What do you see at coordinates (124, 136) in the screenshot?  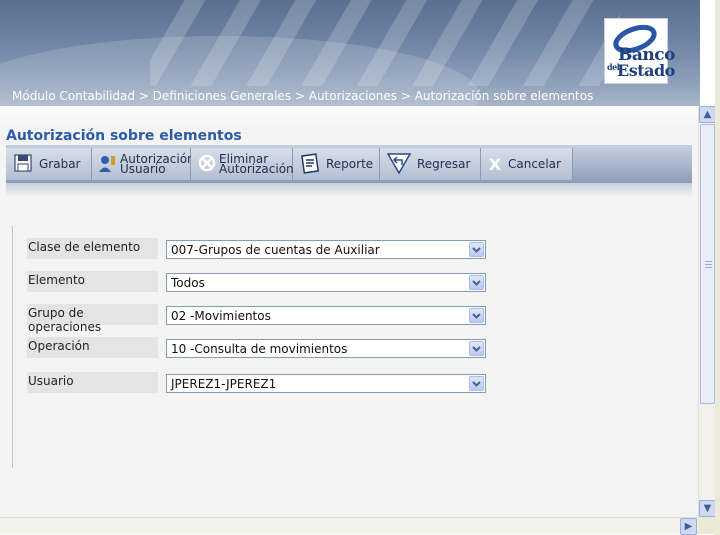 I see `page-title: Autorización sobre elementos` at bounding box center [124, 136].